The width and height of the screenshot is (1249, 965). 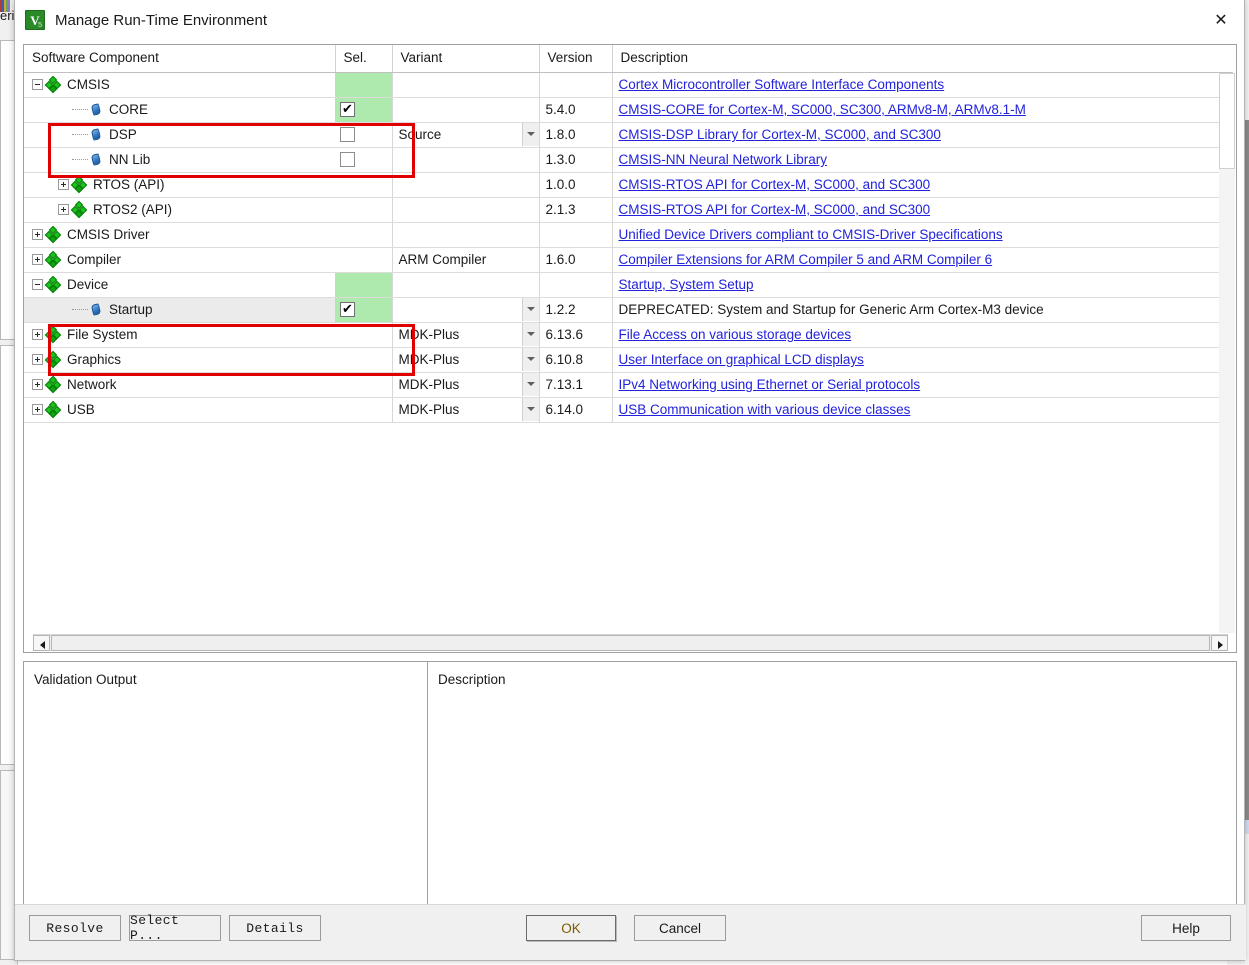 What do you see at coordinates (179, 110) in the screenshot?
I see `cell-software-component: CORE` at bounding box center [179, 110].